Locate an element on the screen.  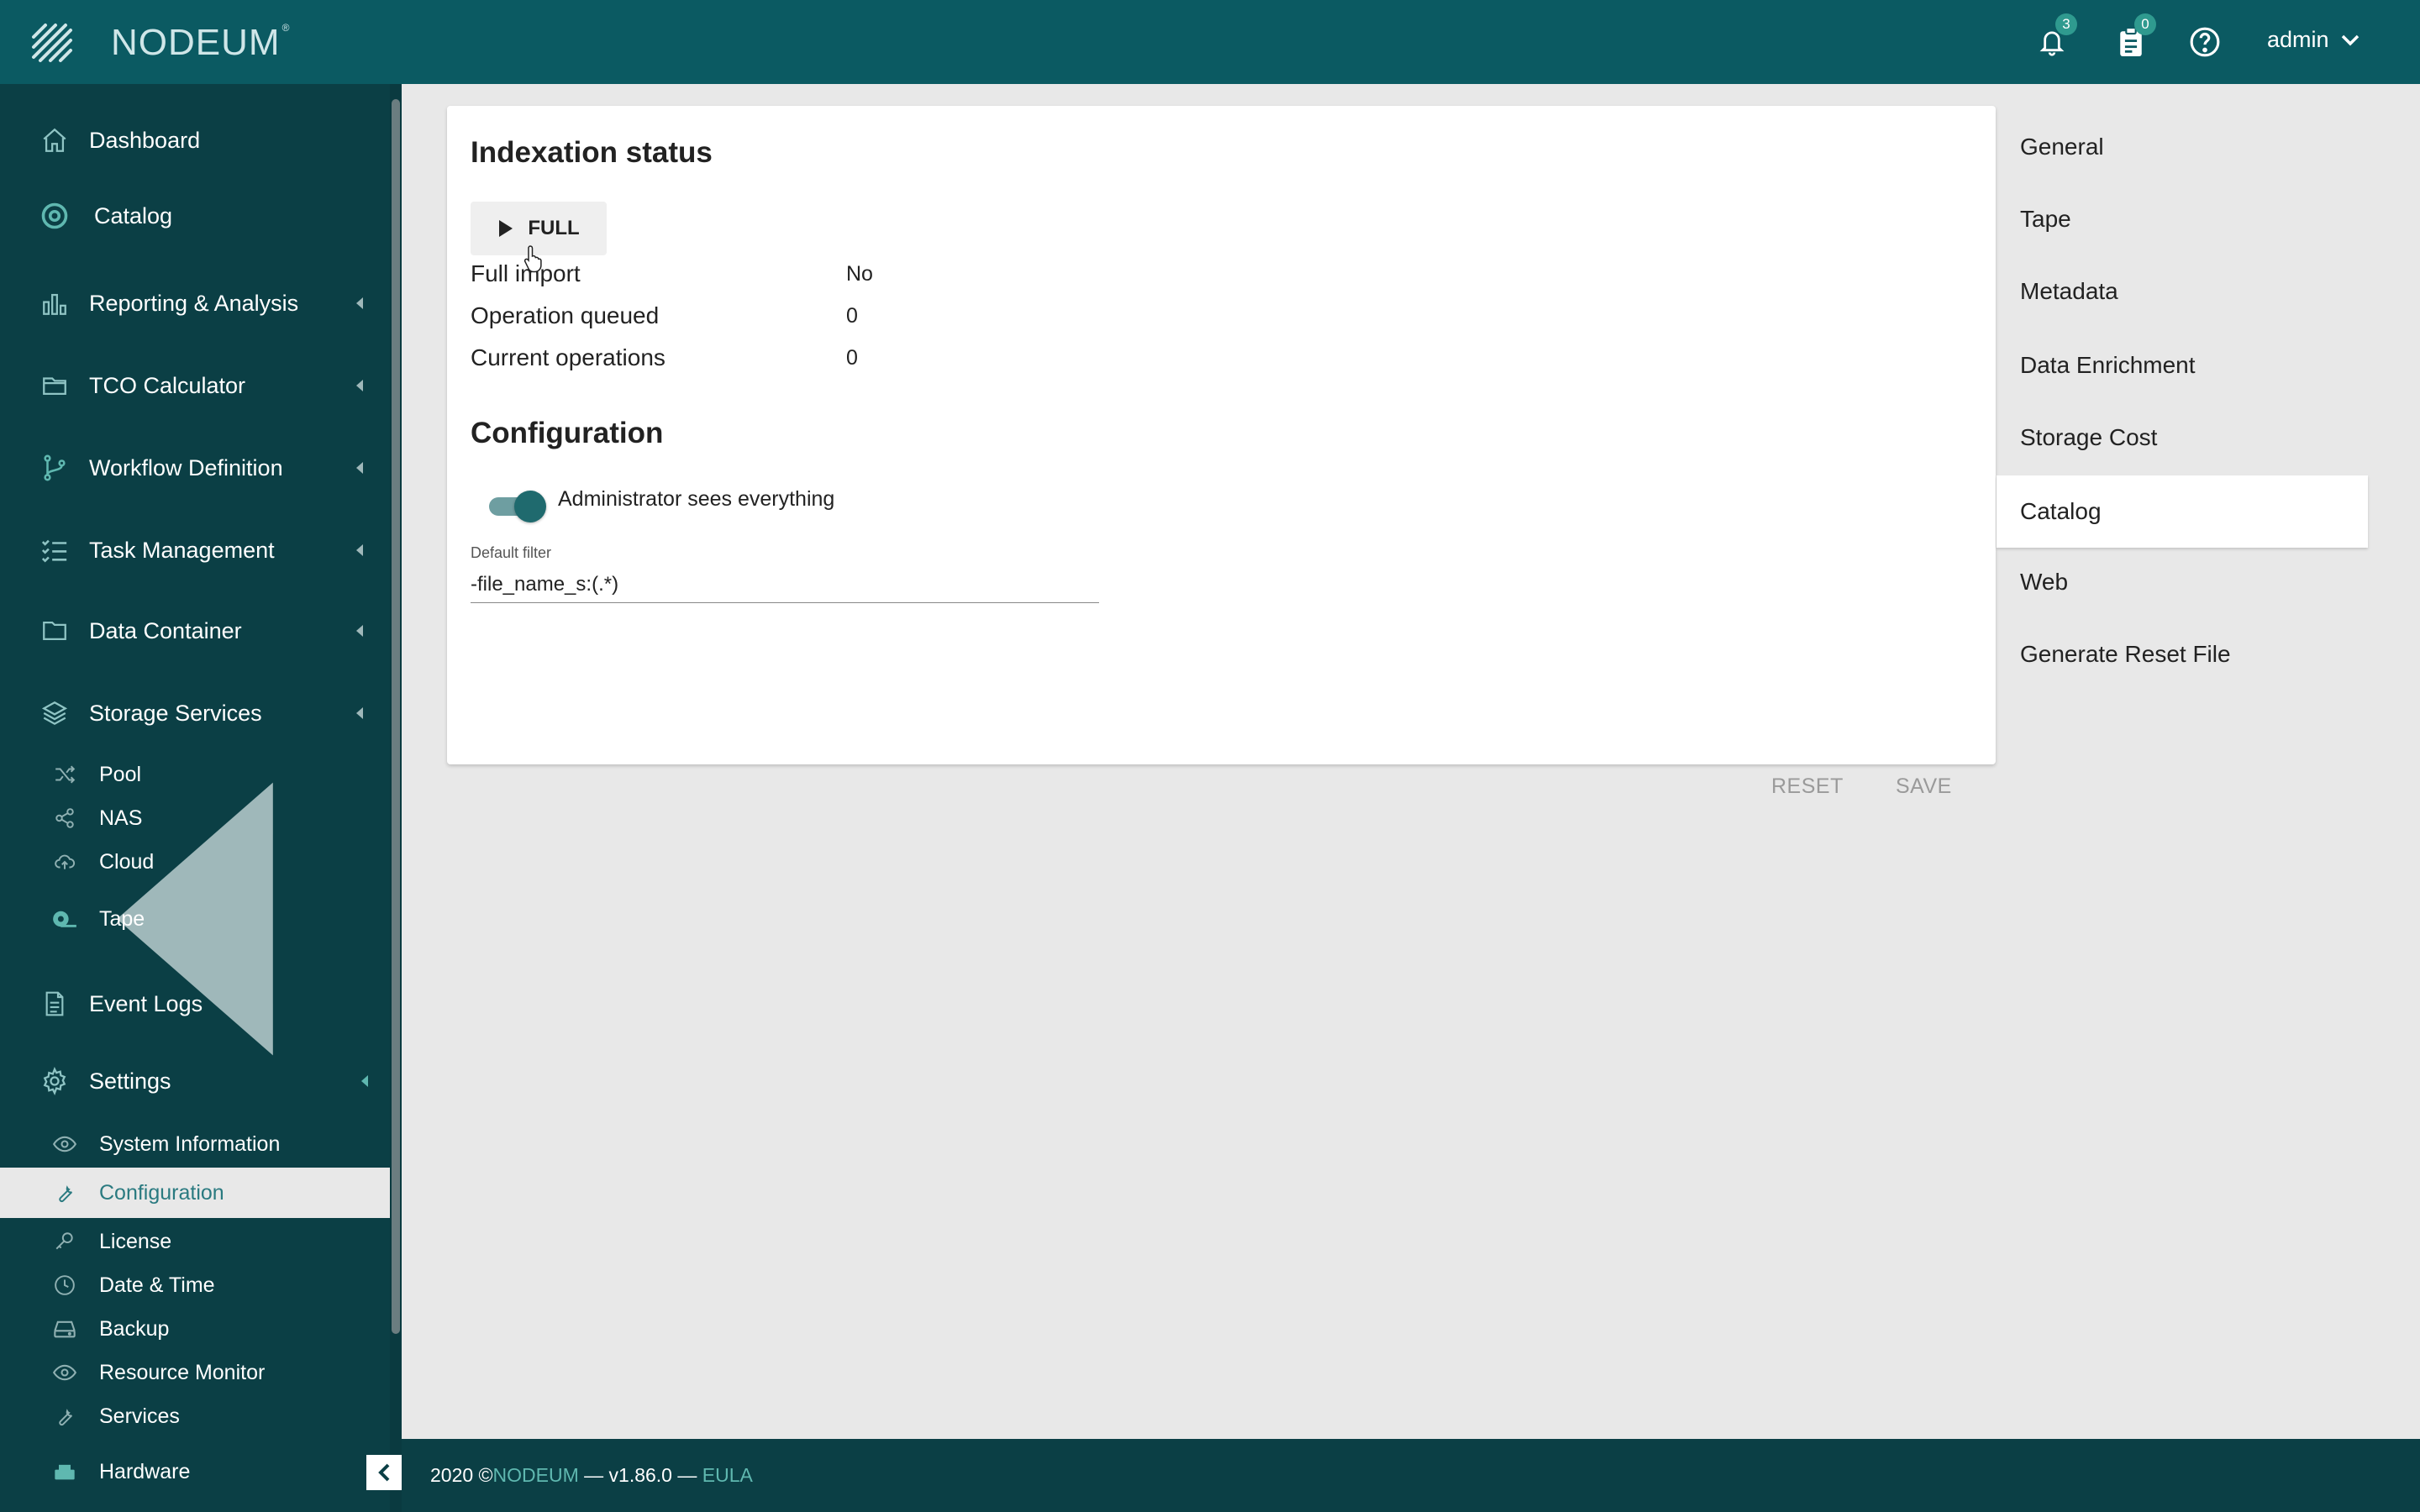
sidebar-scrollbar is located at coordinates (396, 798).